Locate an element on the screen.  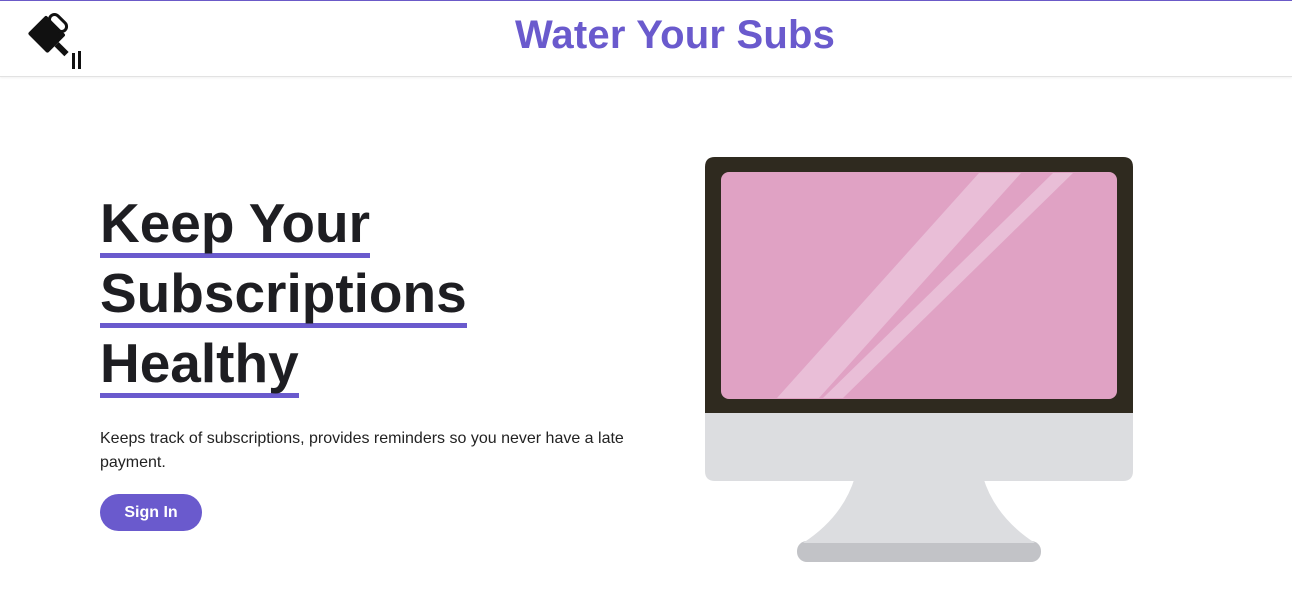
sign-in-button: Sign In is located at coordinates (151, 512).